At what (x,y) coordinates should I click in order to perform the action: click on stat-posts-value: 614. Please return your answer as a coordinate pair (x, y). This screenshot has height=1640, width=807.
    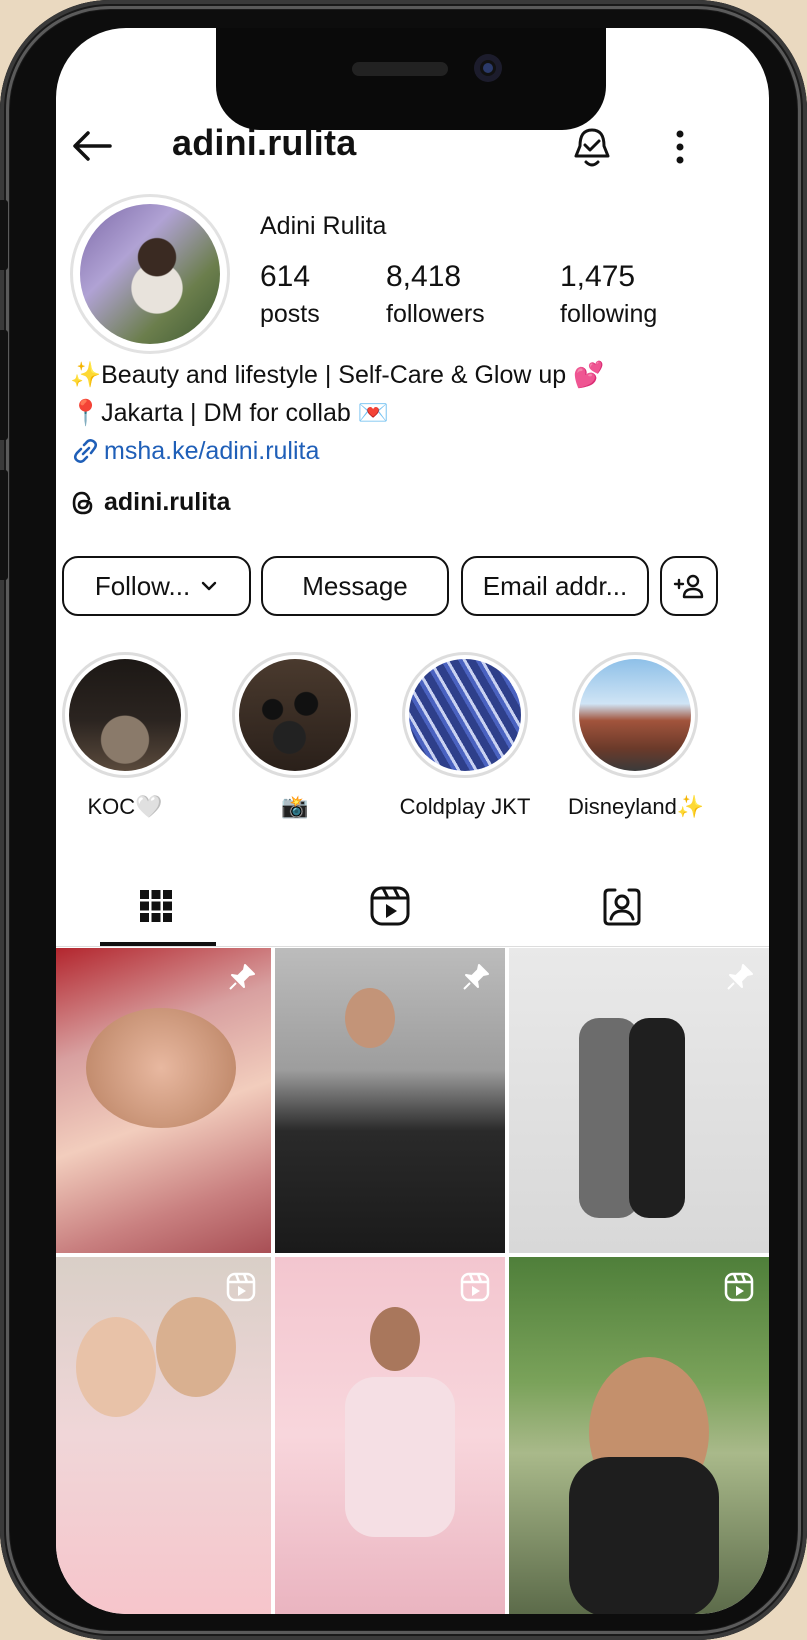
    Looking at the image, I should click on (285, 276).